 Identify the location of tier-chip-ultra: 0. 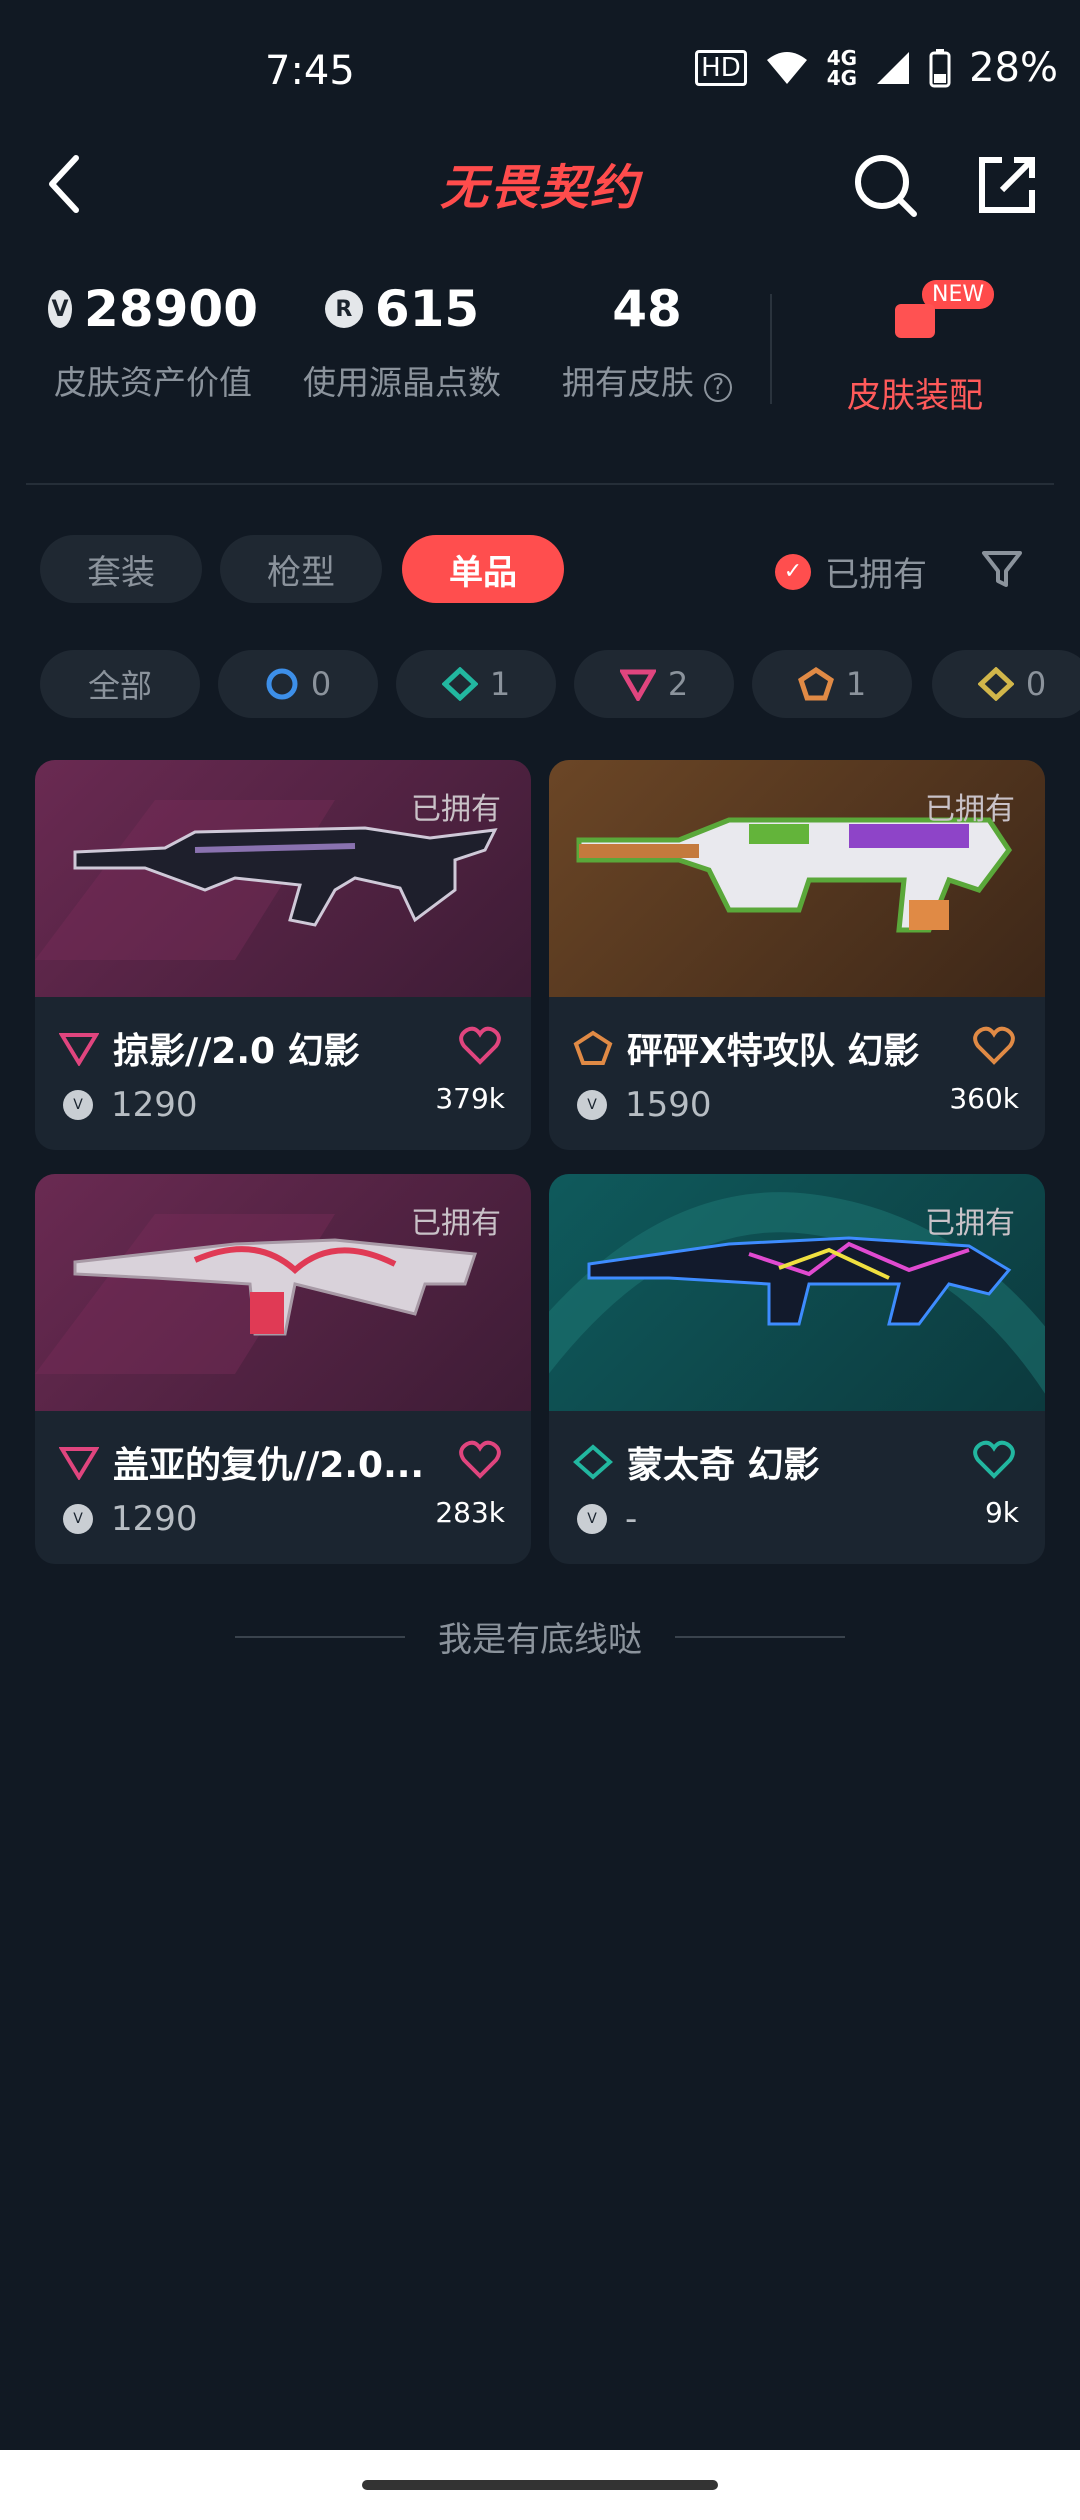
(1006, 684).